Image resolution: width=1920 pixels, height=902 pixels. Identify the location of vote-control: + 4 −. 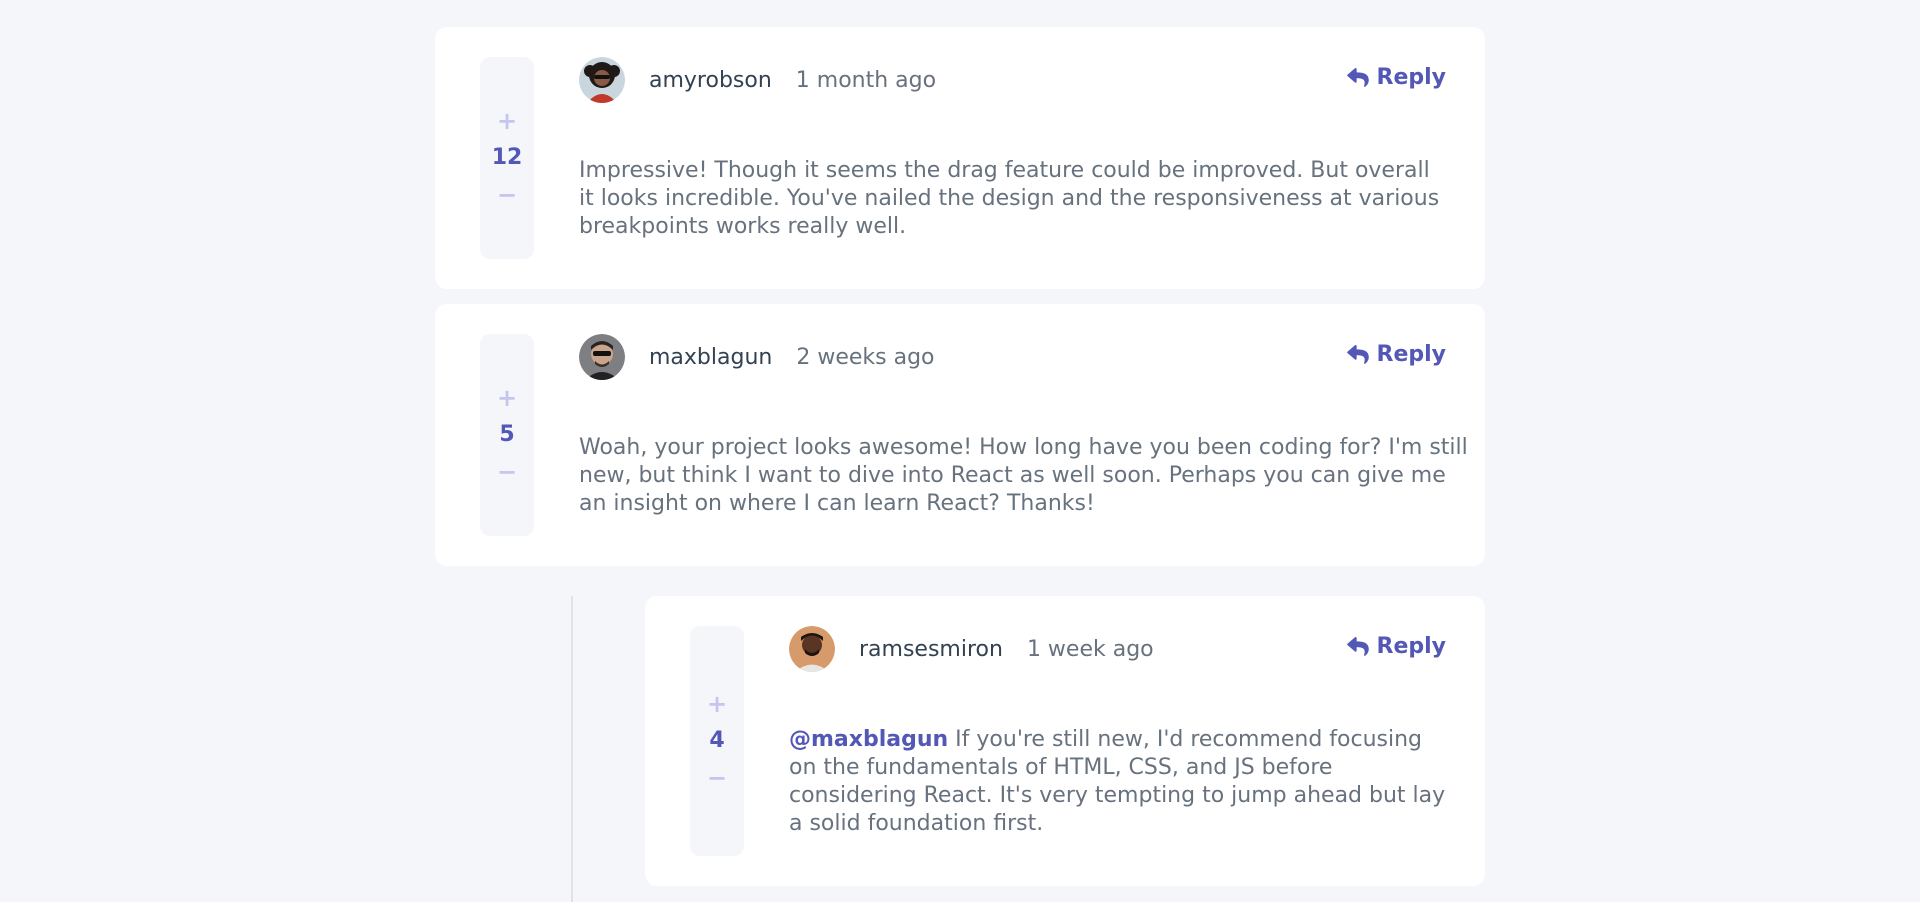
(717, 741).